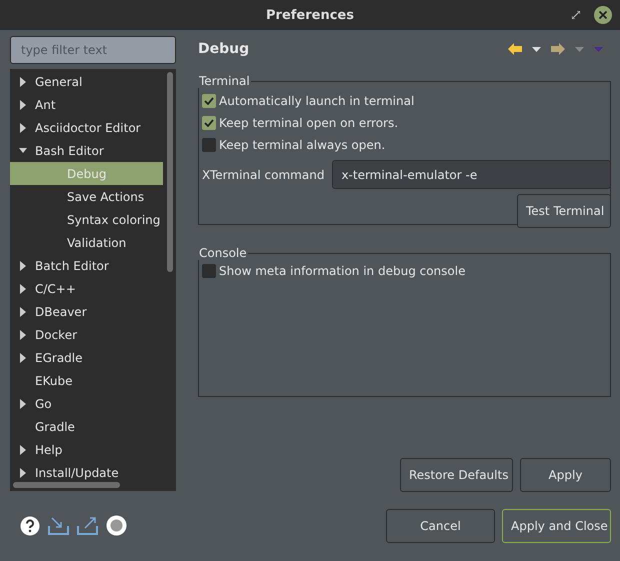 This screenshot has width=620, height=561. Describe the element at coordinates (86, 472) in the screenshot. I see `tree-item: Install/Update` at that location.